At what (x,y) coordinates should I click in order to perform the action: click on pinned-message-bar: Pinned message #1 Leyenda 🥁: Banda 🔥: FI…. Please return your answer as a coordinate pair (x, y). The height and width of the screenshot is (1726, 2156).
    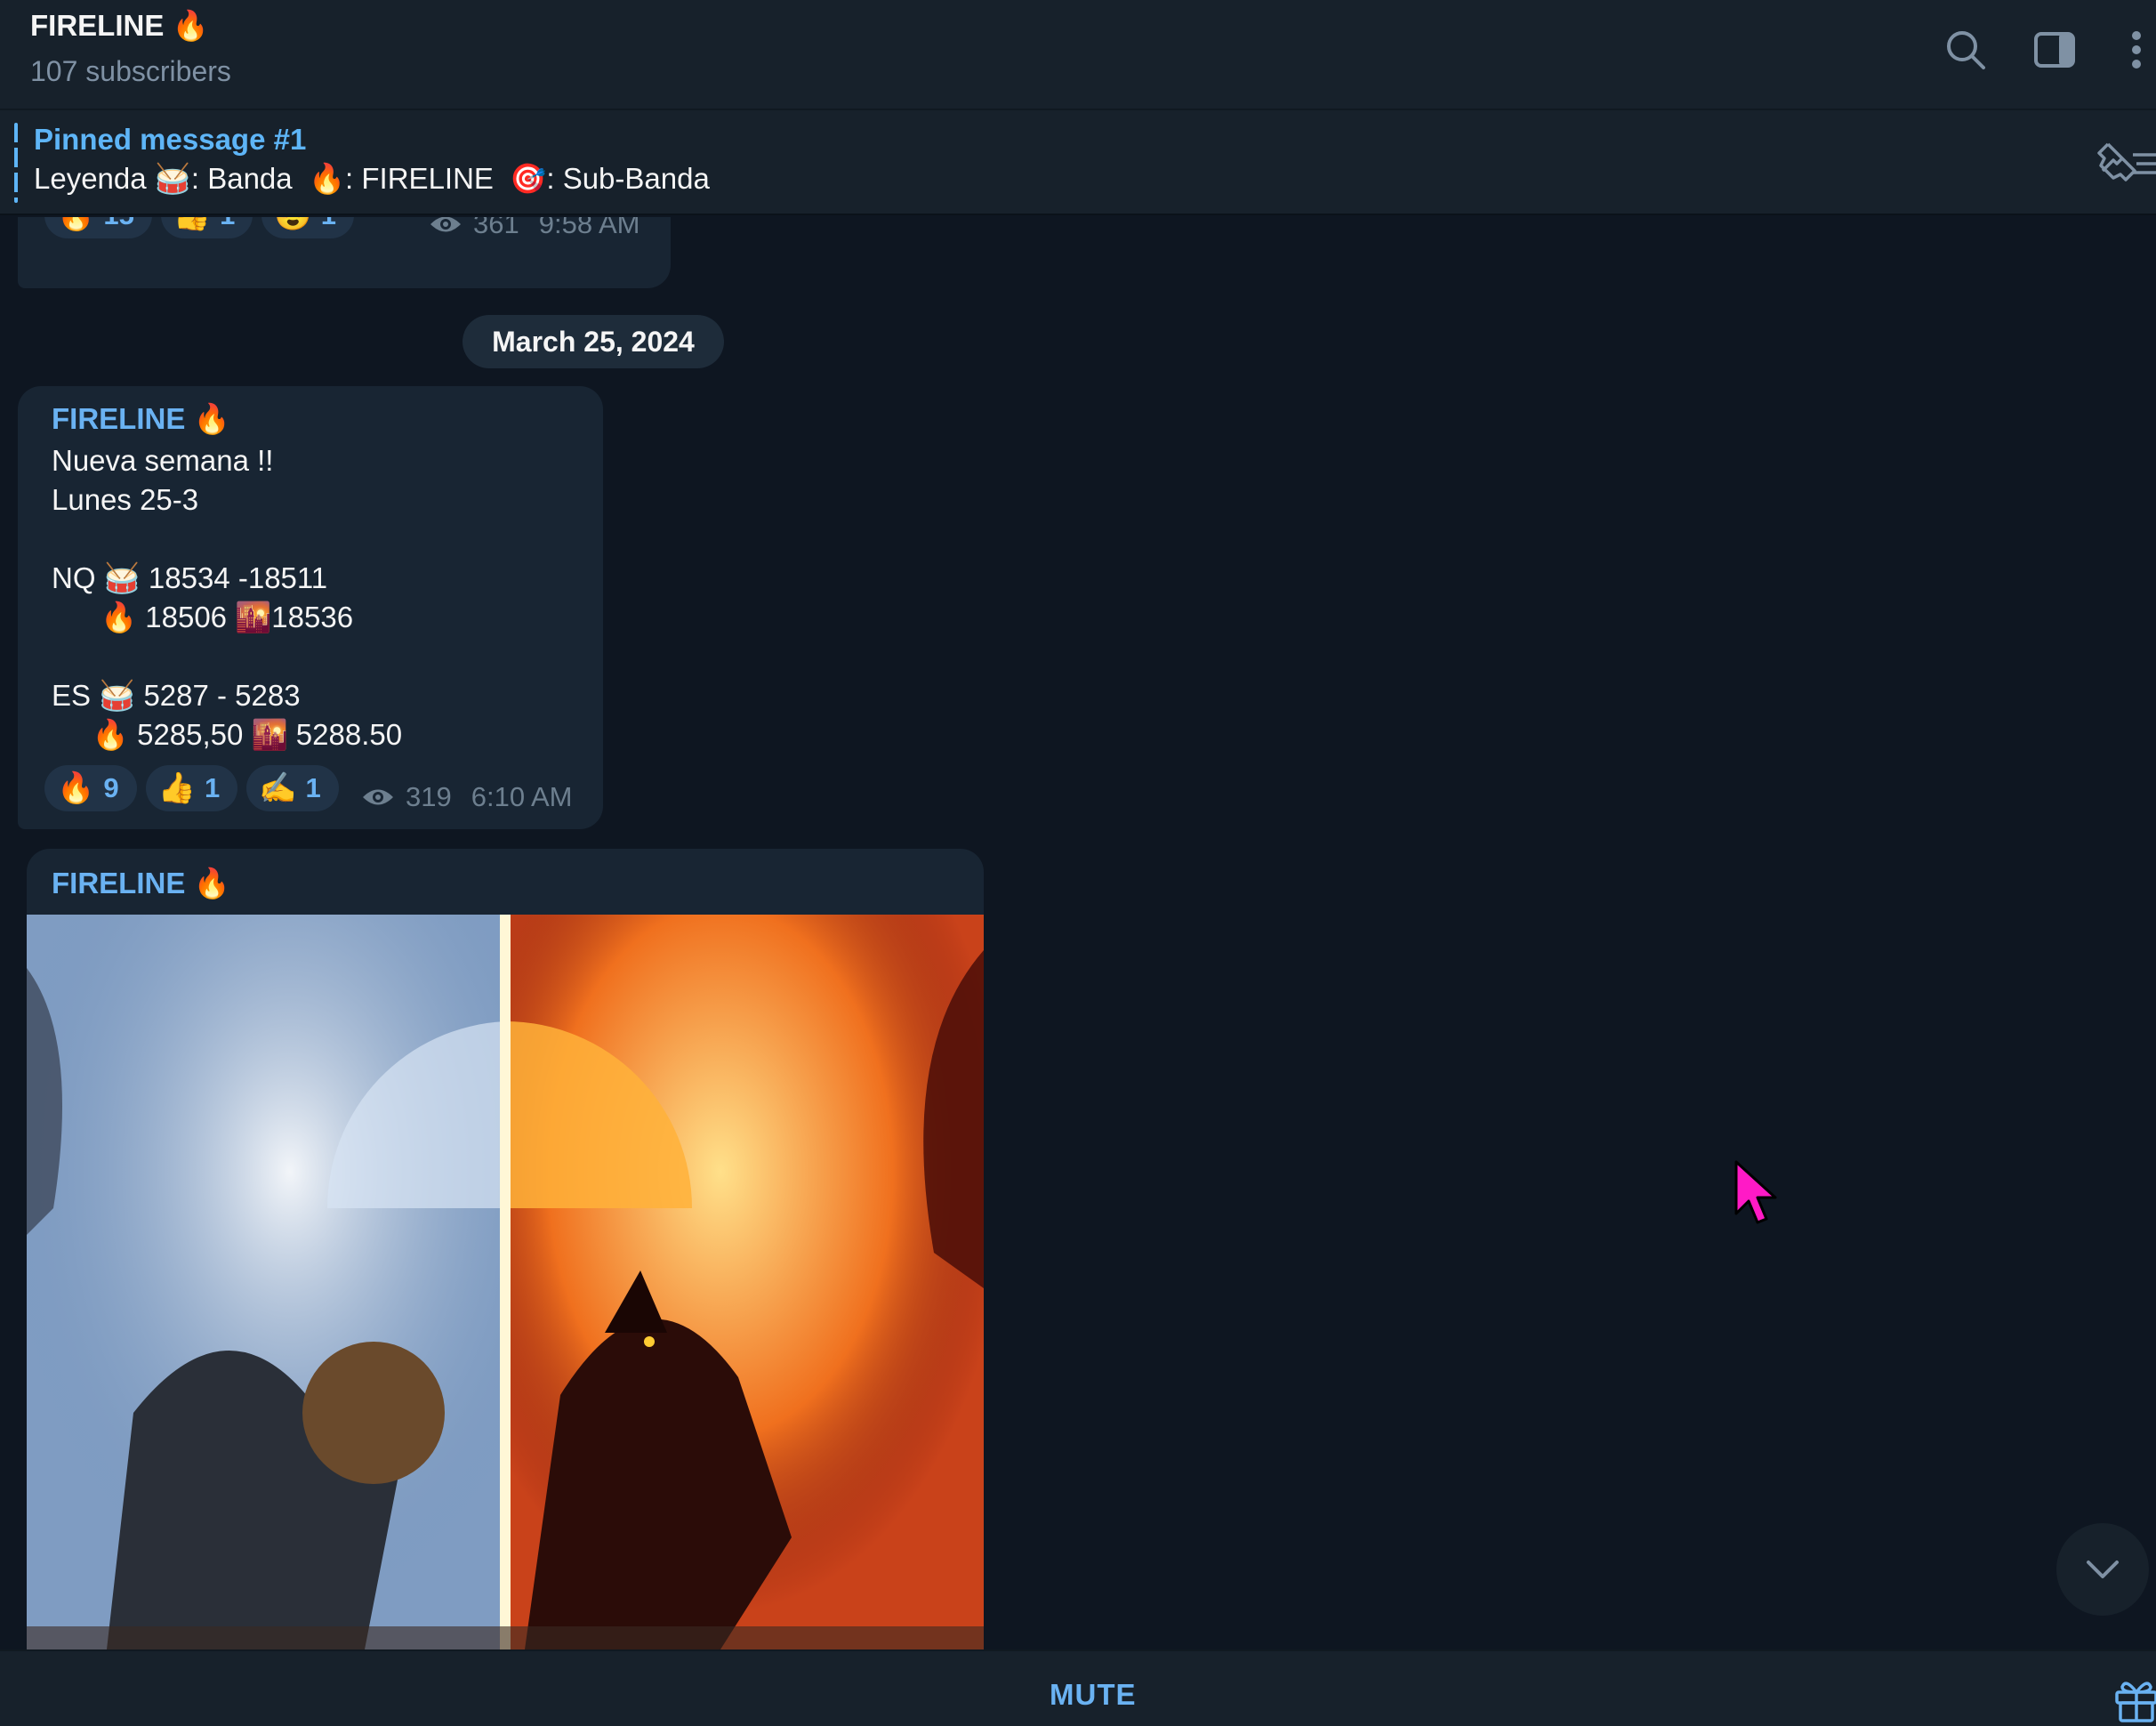
    Looking at the image, I should click on (1078, 162).